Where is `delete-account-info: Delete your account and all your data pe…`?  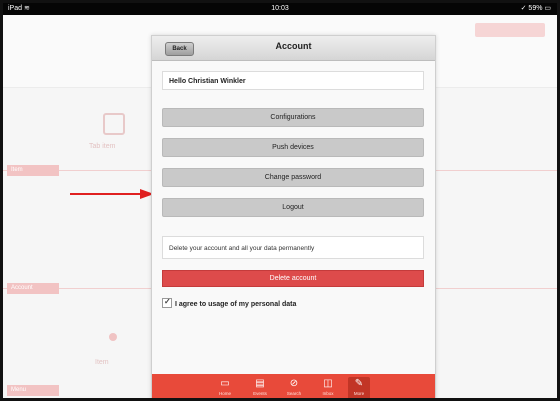 delete-account-info: Delete your account and all your data pe… is located at coordinates (293, 247).